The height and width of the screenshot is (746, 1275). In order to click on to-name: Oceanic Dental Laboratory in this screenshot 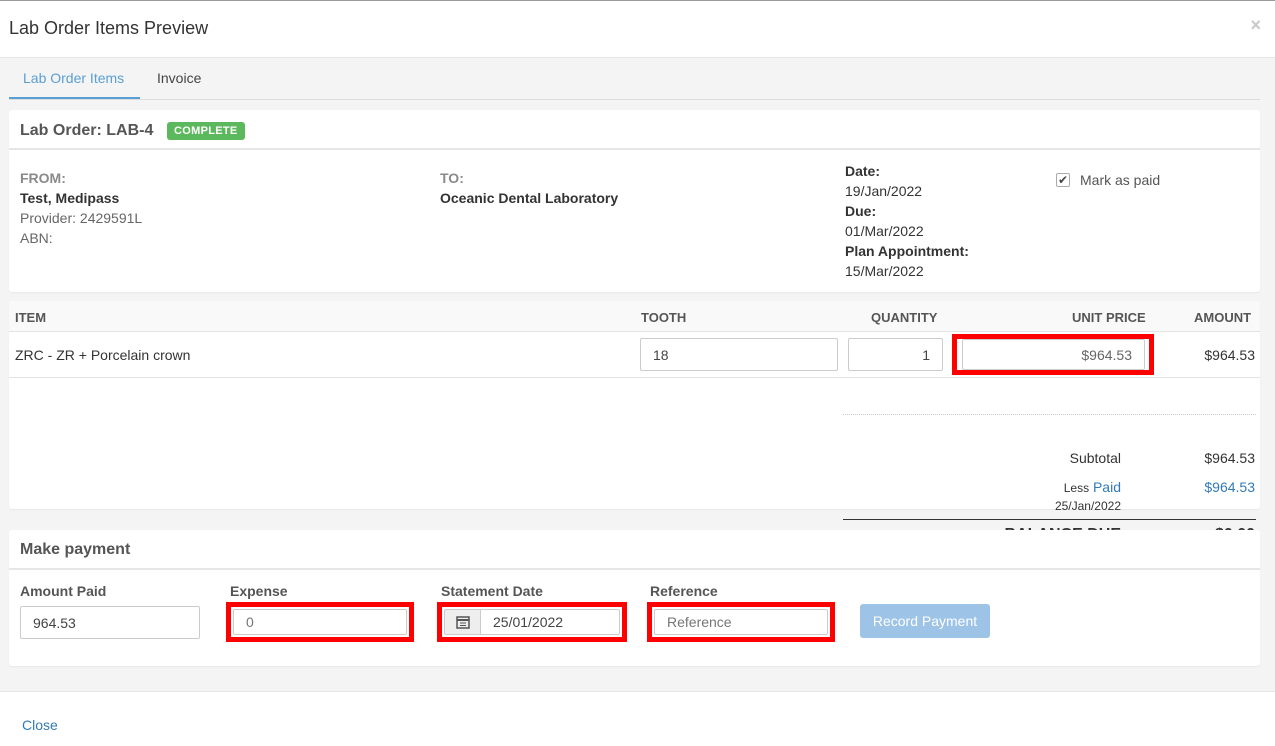, I will do `click(529, 198)`.